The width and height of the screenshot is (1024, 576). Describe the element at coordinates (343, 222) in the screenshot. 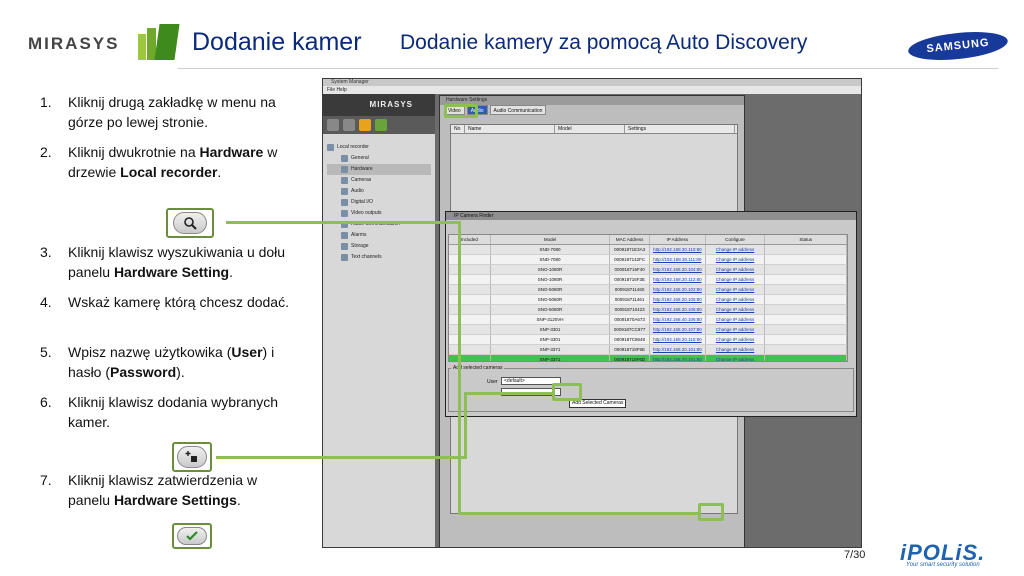

I see `connector-search` at that location.